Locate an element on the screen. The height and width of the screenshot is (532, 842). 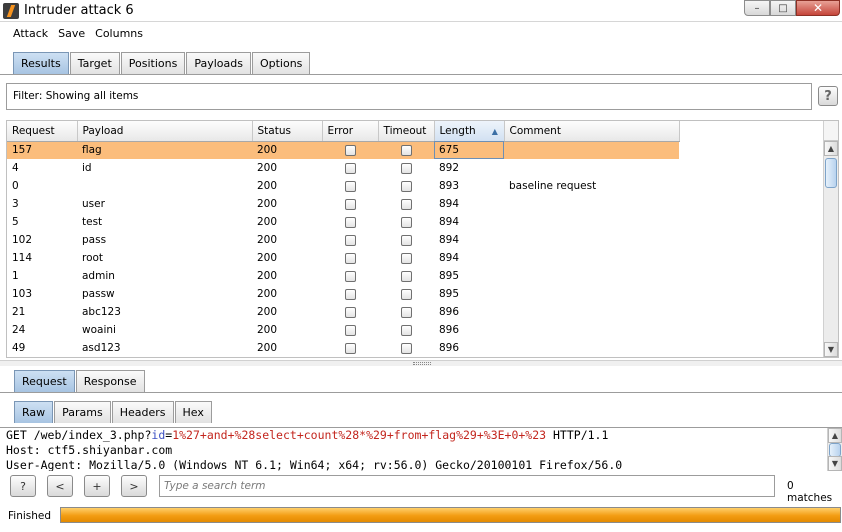
cell-length: 895 is located at coordinates (449, 294).